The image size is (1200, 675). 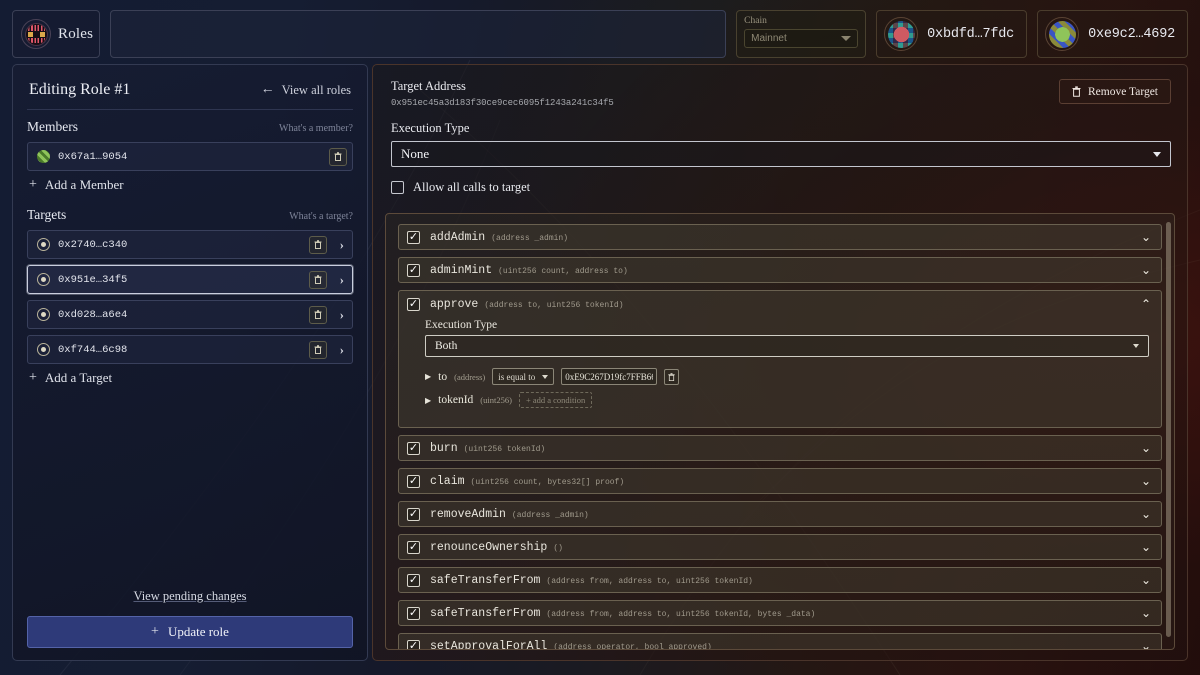 What do you see at coordinates (190, 632) in the screenshot?
I see `update-role-button: + Update role` at bounding box center [190, 632].